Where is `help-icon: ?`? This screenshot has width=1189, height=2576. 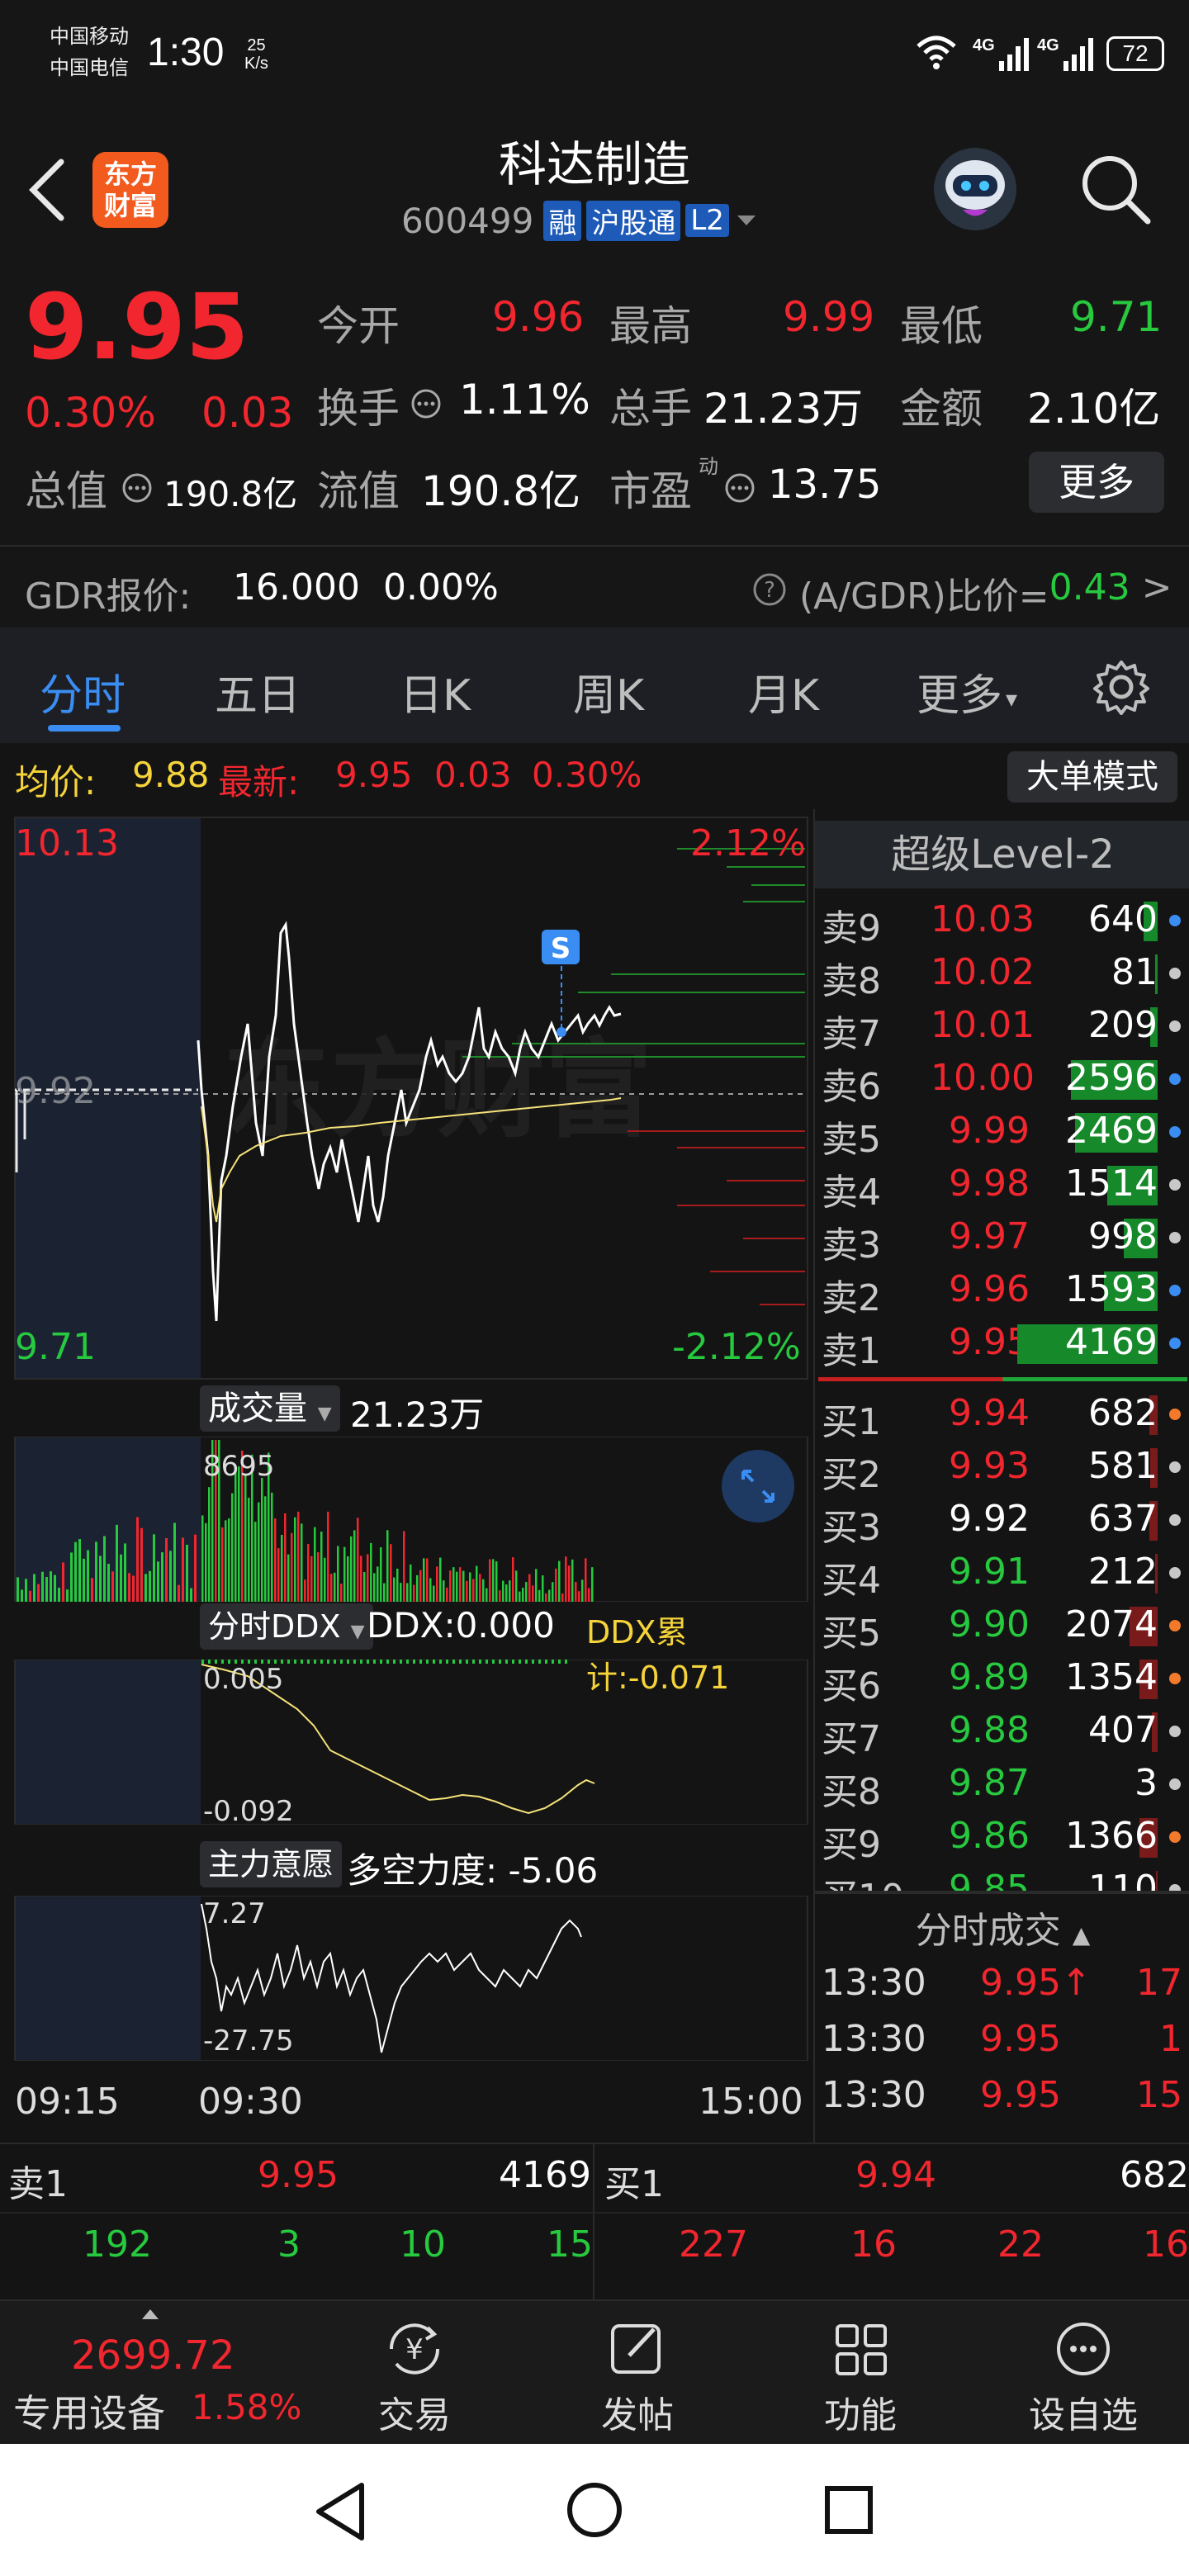 help-icon: ? is located at coordinates (769, 589).